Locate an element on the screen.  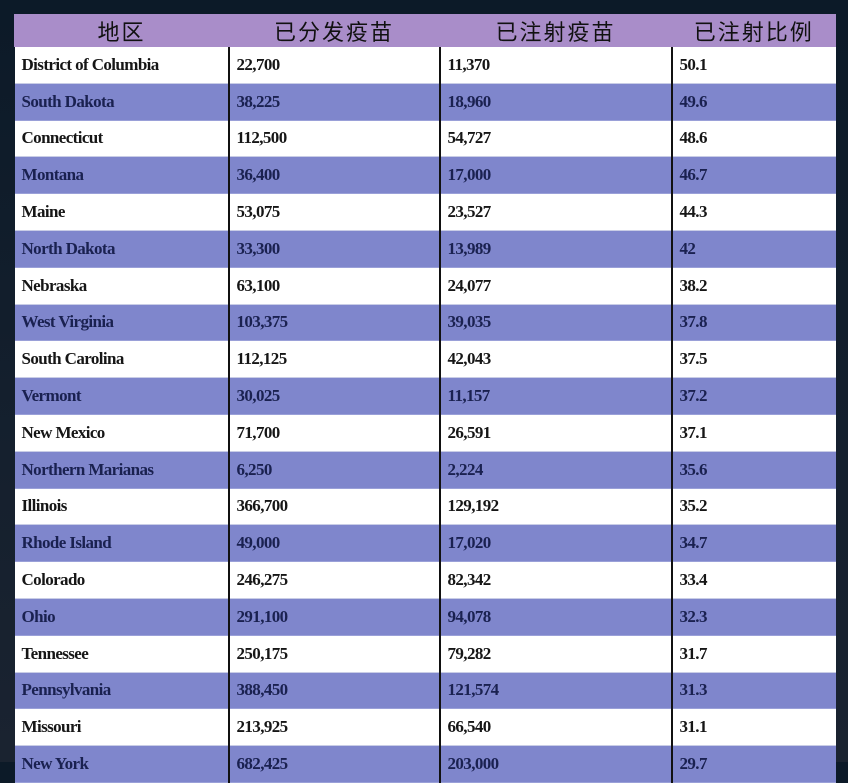
cell-region: New York is located at coordinates (121, 764).